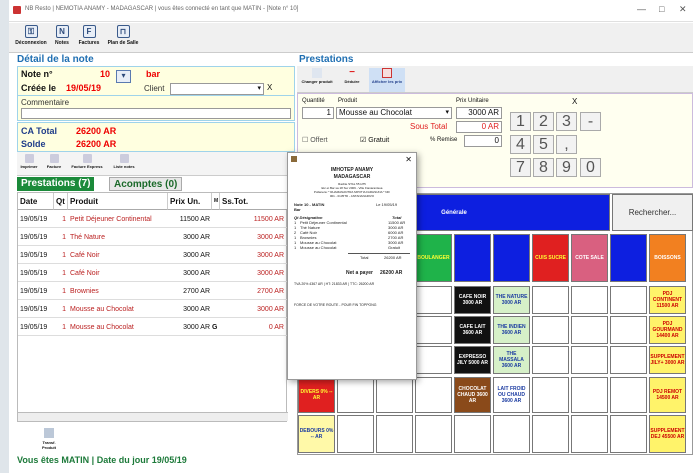 The height and width of the screenshot is (473, 693). I want to click on product-select: Mousse au Chocolat ▾, so click(394, 113).